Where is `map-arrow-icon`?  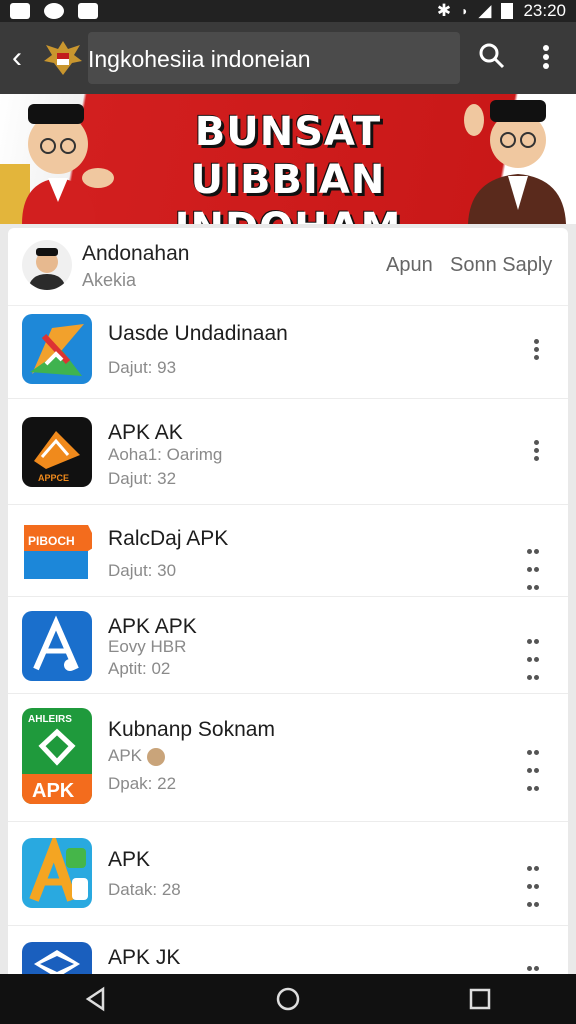 map-arrow-icon is located at coordinates (57, 349).